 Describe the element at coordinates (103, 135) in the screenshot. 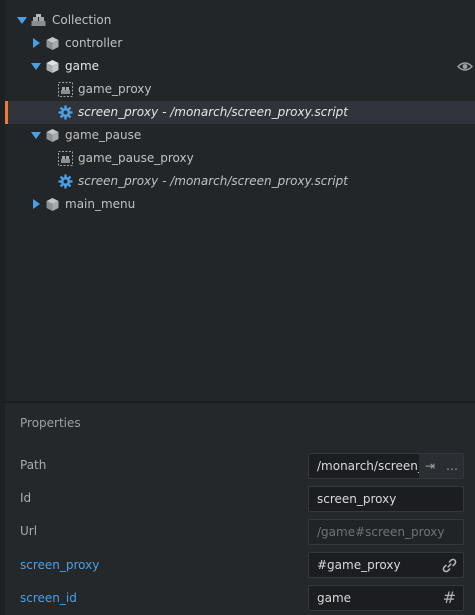

I see `tree-item-label: game_pause` at that location.